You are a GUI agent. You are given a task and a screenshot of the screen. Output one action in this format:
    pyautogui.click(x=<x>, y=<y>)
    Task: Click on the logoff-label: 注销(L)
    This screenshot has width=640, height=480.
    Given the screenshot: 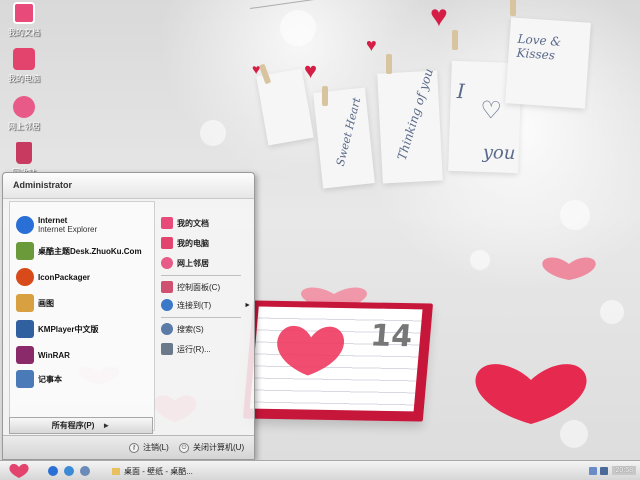 What is the action you would take?
    pyautogui.click(x=156, y=447)
    